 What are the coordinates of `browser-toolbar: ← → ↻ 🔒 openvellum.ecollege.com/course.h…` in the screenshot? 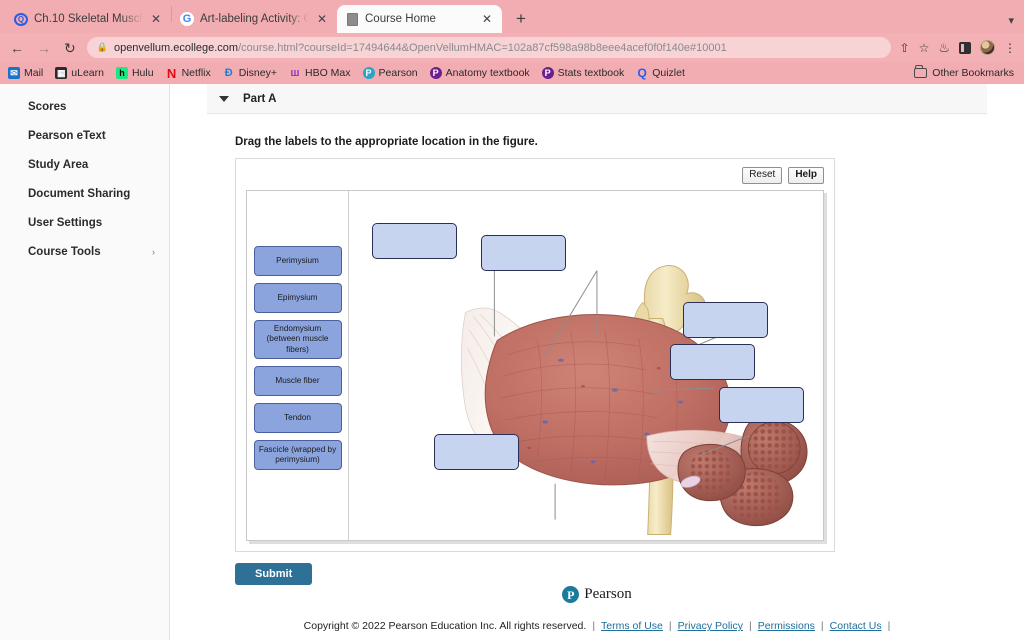 It's located at (512, 47).